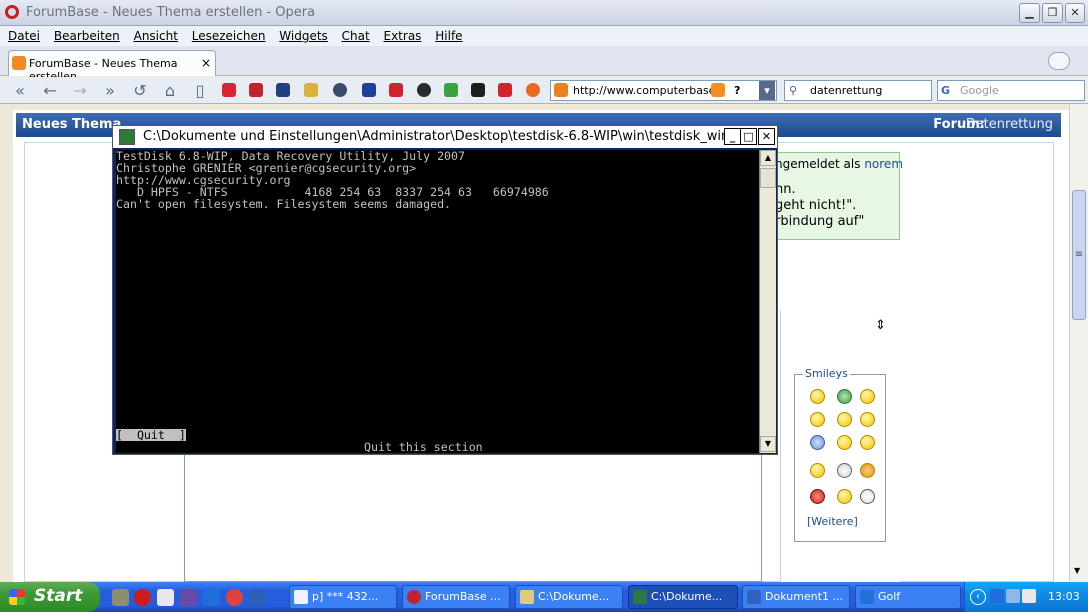 The image size is (1088, 612). Describe the element at coordinates (946, 90) in the screenshot. I see `google-icon: G` at that location.